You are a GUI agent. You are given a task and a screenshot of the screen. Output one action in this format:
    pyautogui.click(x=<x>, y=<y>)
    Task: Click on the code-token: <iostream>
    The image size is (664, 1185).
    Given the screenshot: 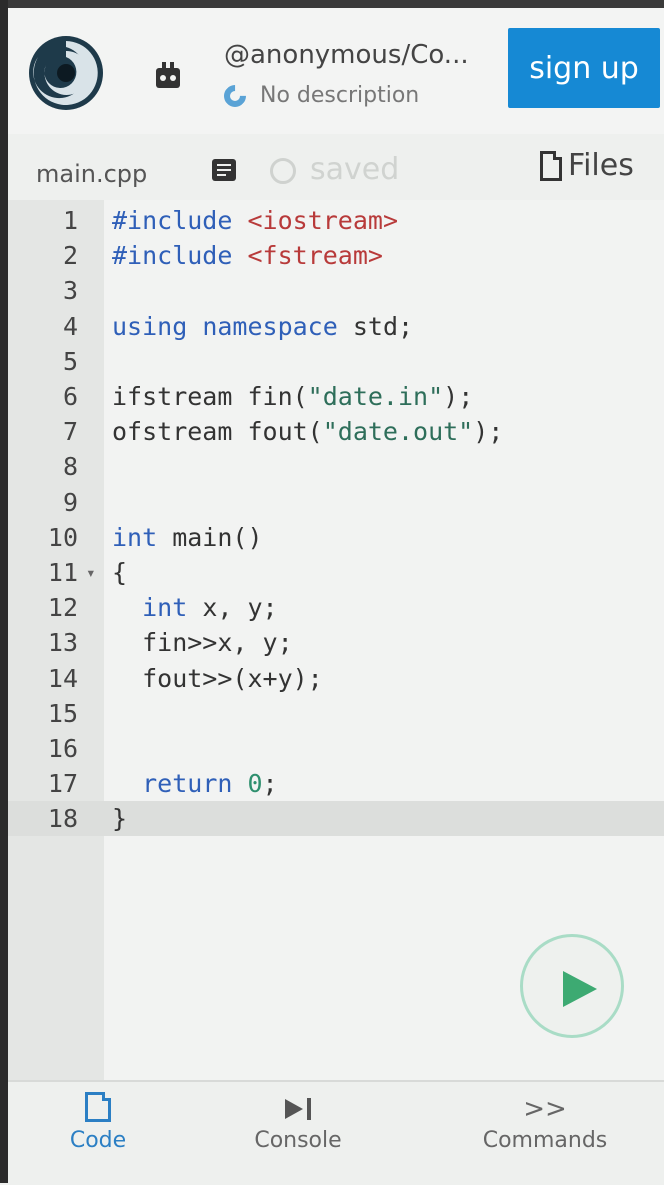 What is the action you would take?
    pyautogui.click(x=322, y=220)
    